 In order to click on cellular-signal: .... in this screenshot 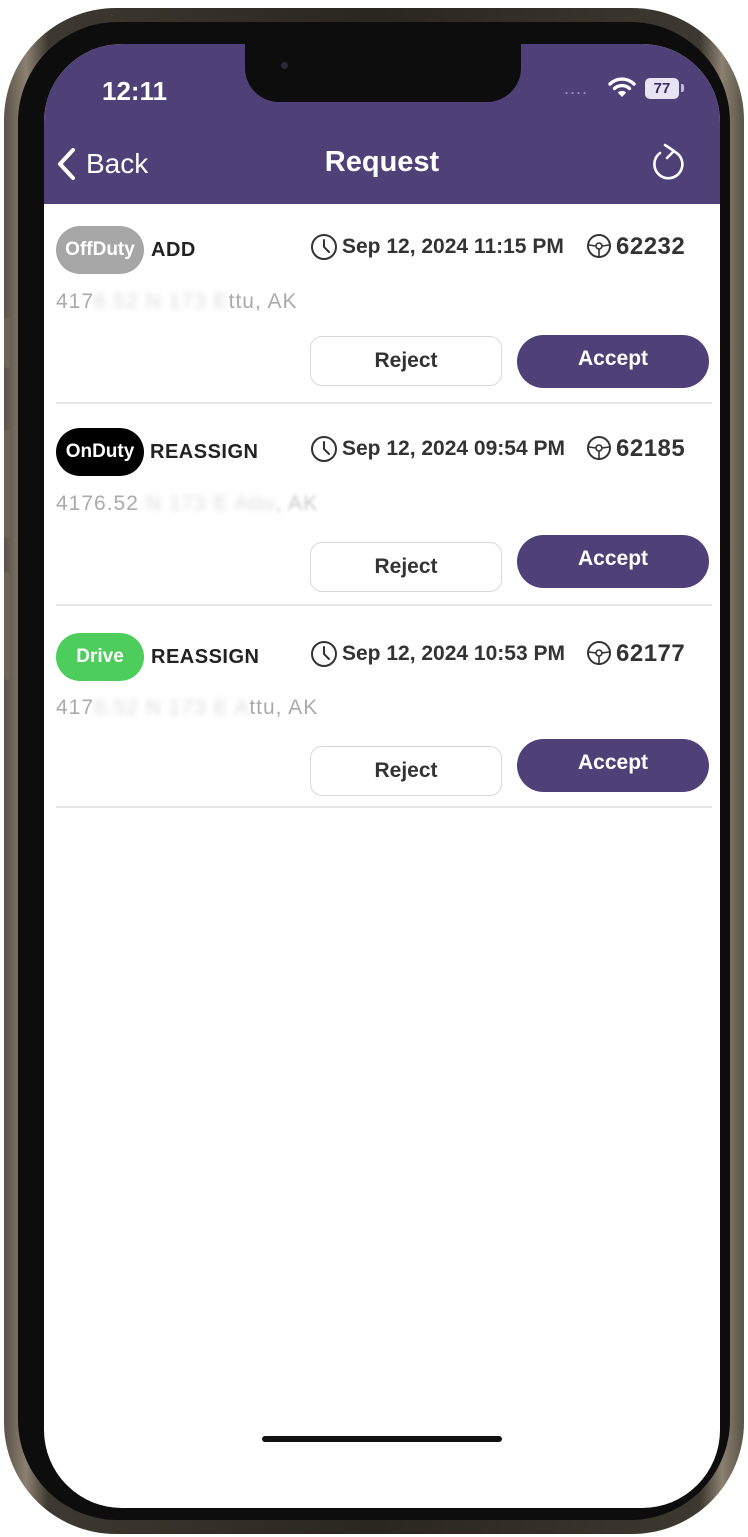, I will do `click(576, 88)`.